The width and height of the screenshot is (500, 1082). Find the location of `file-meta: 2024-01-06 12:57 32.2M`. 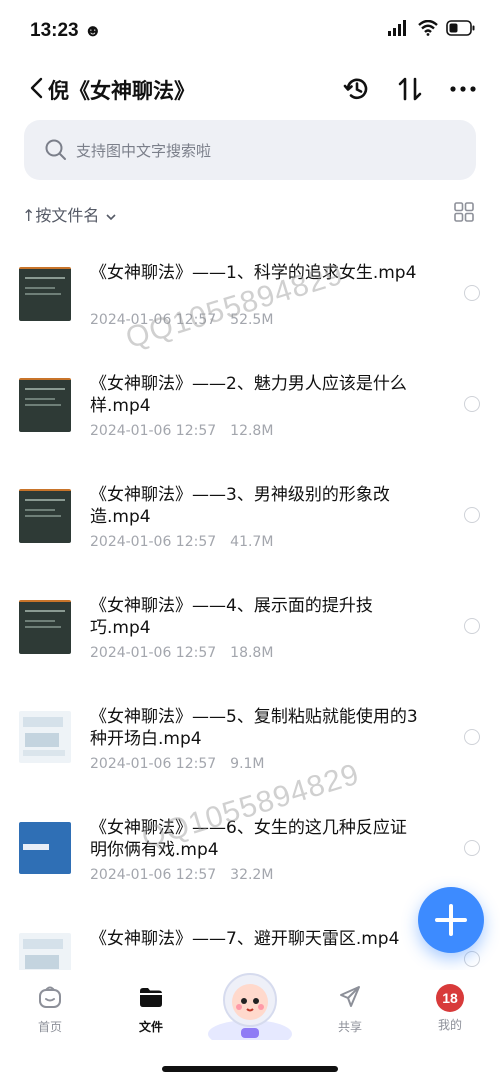

file-meta: 2024-01-06 12:57 32.2M is located at coordinates (188, 875).